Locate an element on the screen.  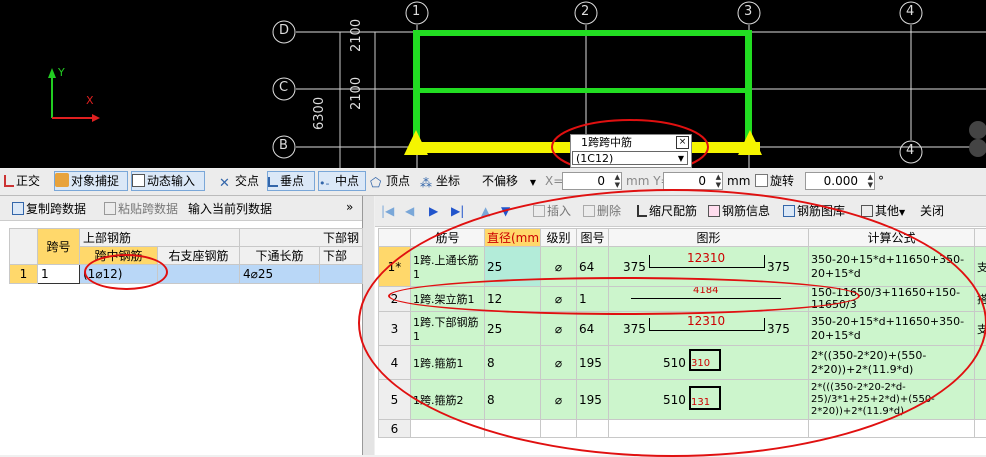
cell-right-support is located at coordinates (199, 274).